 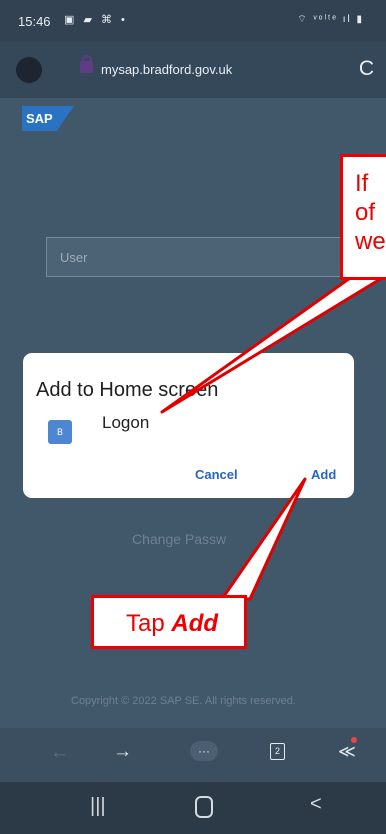 I want to click on clock: 15:46, so click(x=34, y=21).